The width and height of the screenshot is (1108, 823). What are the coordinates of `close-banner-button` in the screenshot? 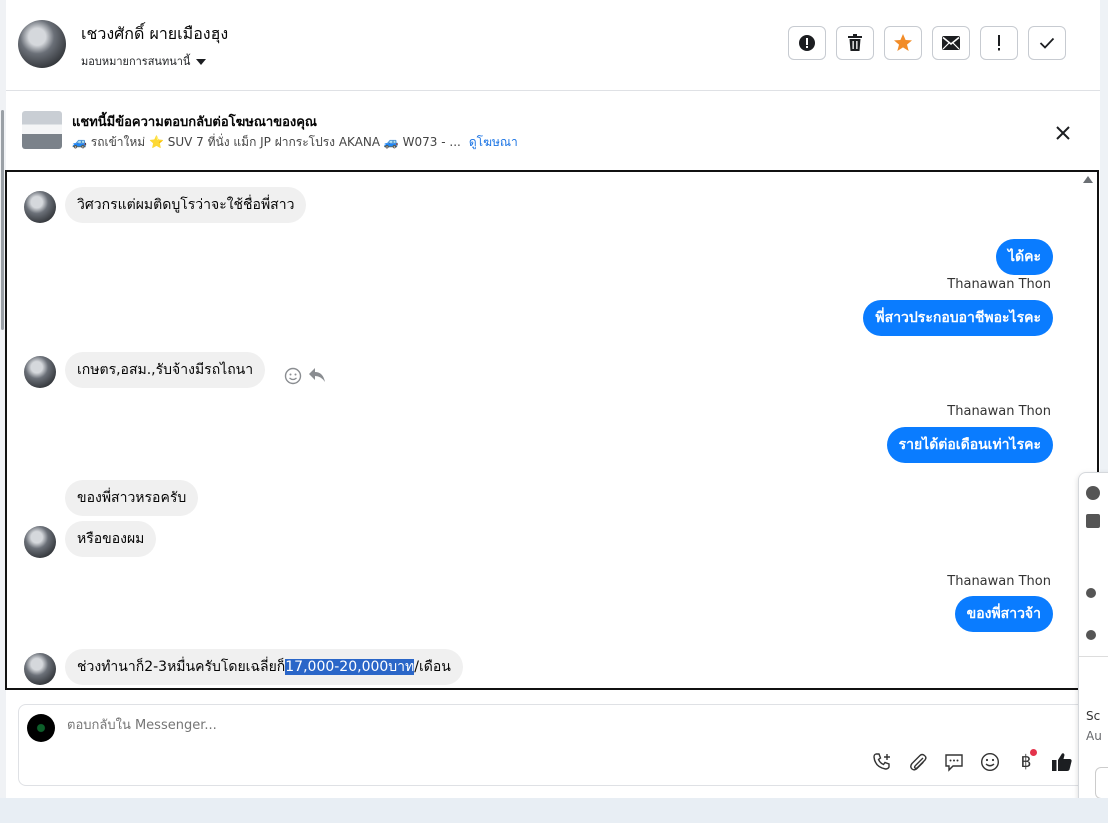 It's located at (1063, 133).